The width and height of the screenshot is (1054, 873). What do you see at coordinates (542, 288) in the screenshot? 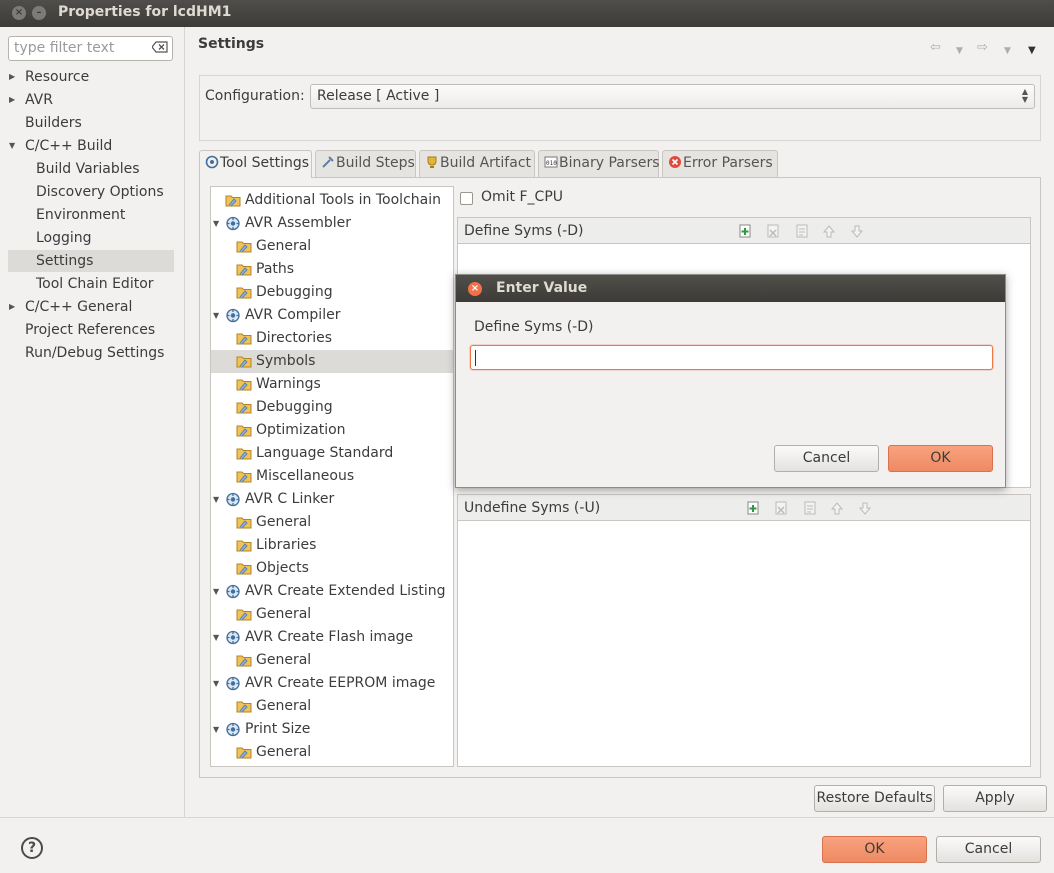
I see `dialog-title: Enter Value` at bounding box center [542, 288].